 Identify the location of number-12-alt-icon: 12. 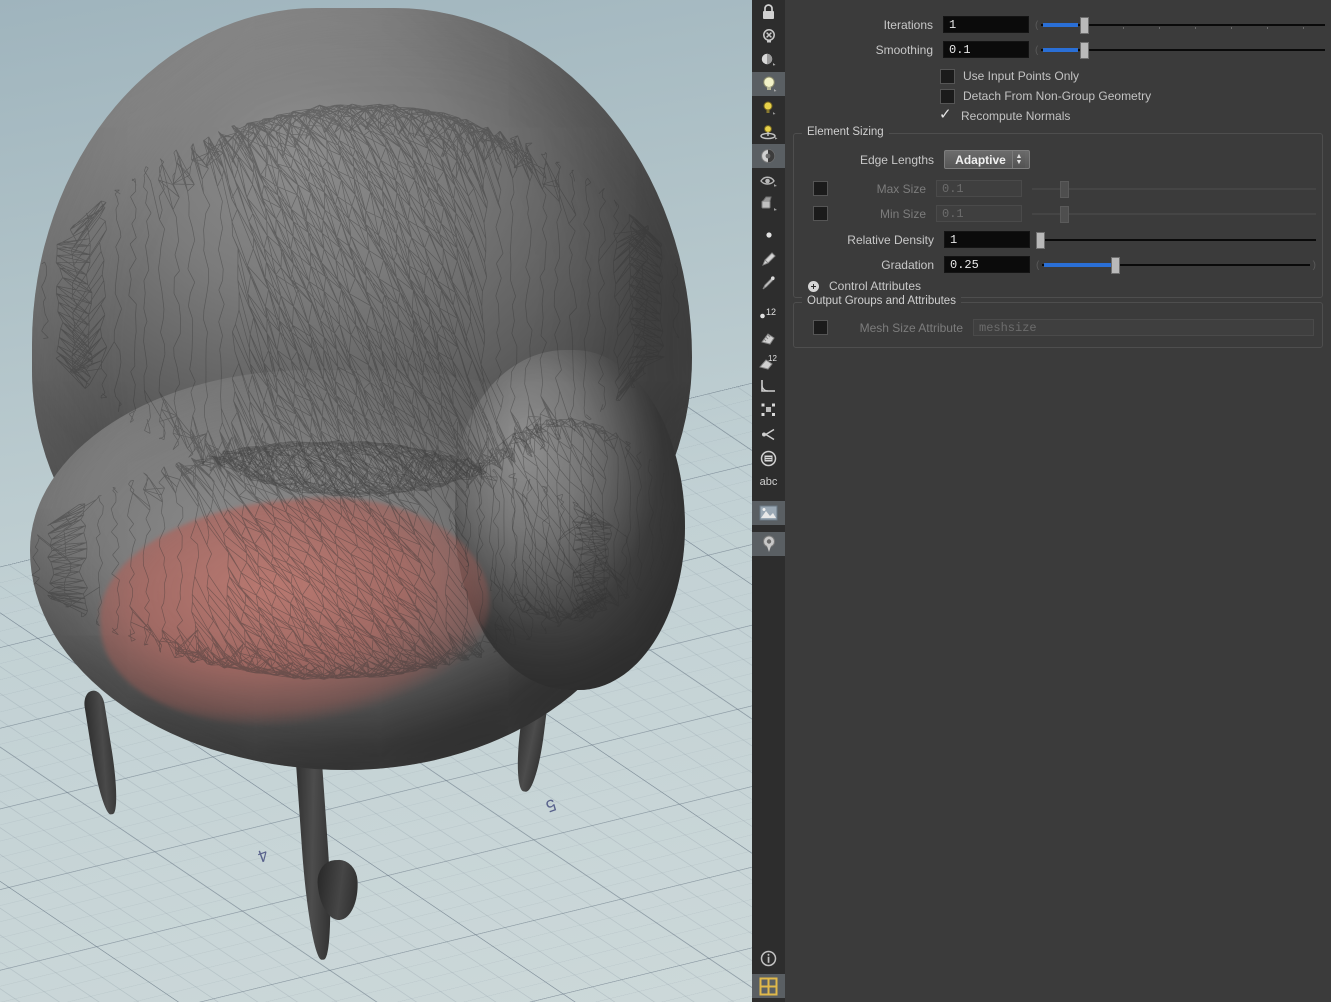
(768, 362).